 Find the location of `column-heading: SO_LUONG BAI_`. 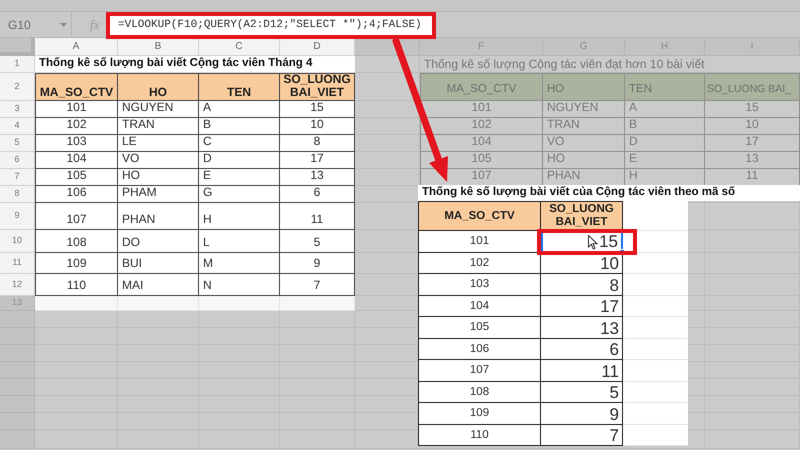

column-heading: SO_LUONG BAI_ is located at coordinates (752, 87).